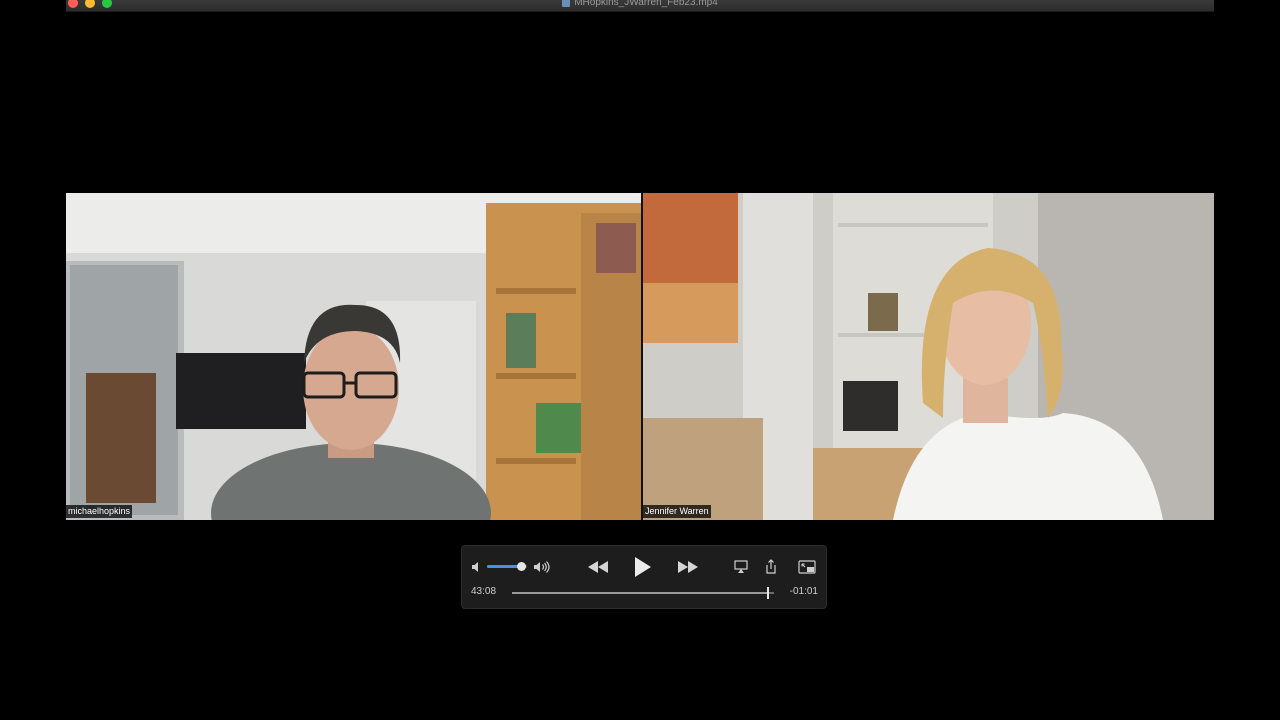 The image size is (1280, 720). I want to click on picture-in-picture-button, so click(807, 567).